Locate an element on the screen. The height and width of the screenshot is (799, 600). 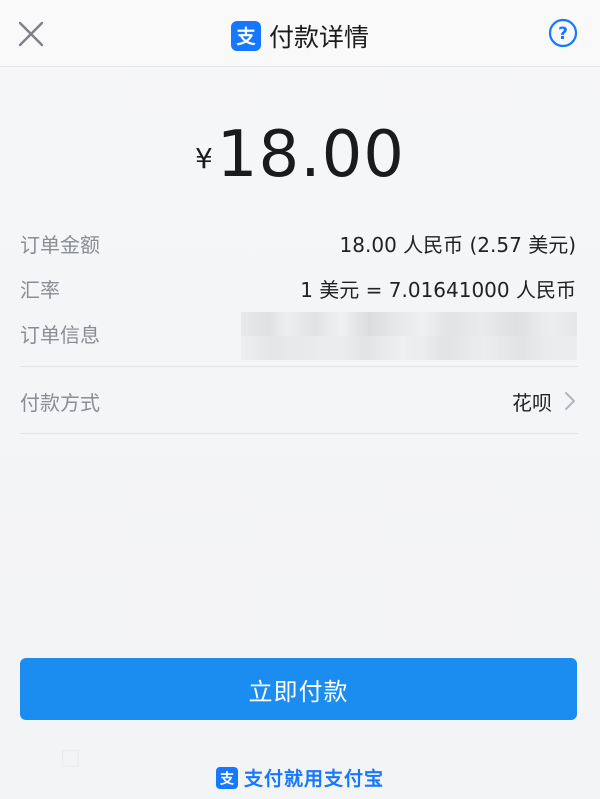
order-amount-label: 订单金额 is located at coordinates (60, 244).